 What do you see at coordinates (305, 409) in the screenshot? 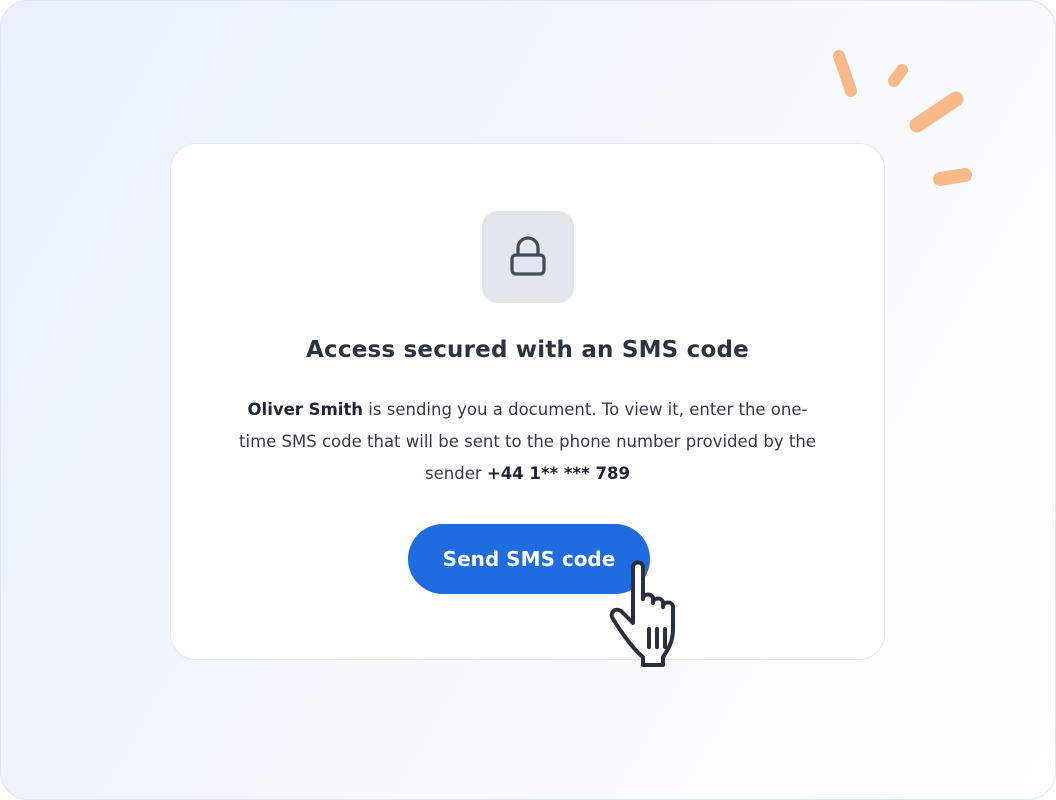
I see `sender-name: Oliver Smith` at bounding box center [305, 409].